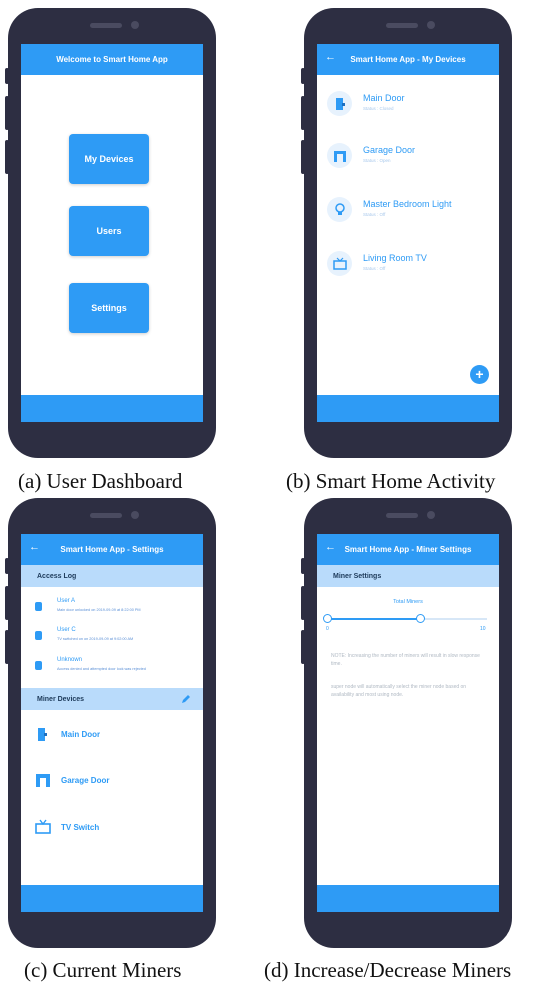  What do you see at coordinates (112, 699) in the screenshot?
I see `miner-devices-header: Miner Devices` at bounding box center [112, 699].